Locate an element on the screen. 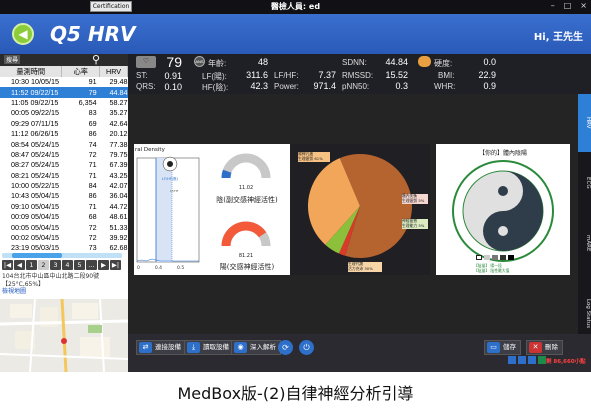 The height and width of the screenshot is (420, 591). row-hrv: 39.92 is located at coordinates (118, 238).